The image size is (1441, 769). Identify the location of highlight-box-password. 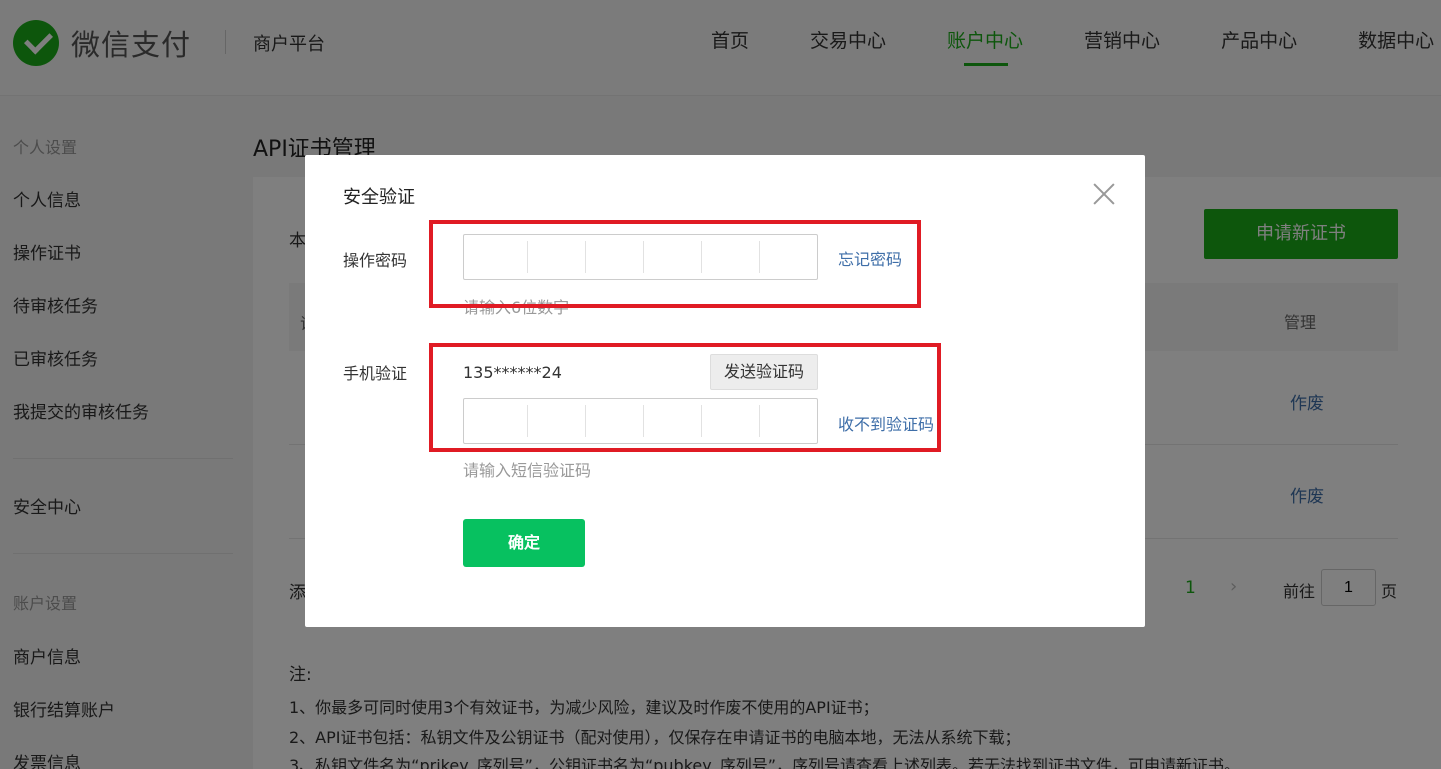
(675, 264).